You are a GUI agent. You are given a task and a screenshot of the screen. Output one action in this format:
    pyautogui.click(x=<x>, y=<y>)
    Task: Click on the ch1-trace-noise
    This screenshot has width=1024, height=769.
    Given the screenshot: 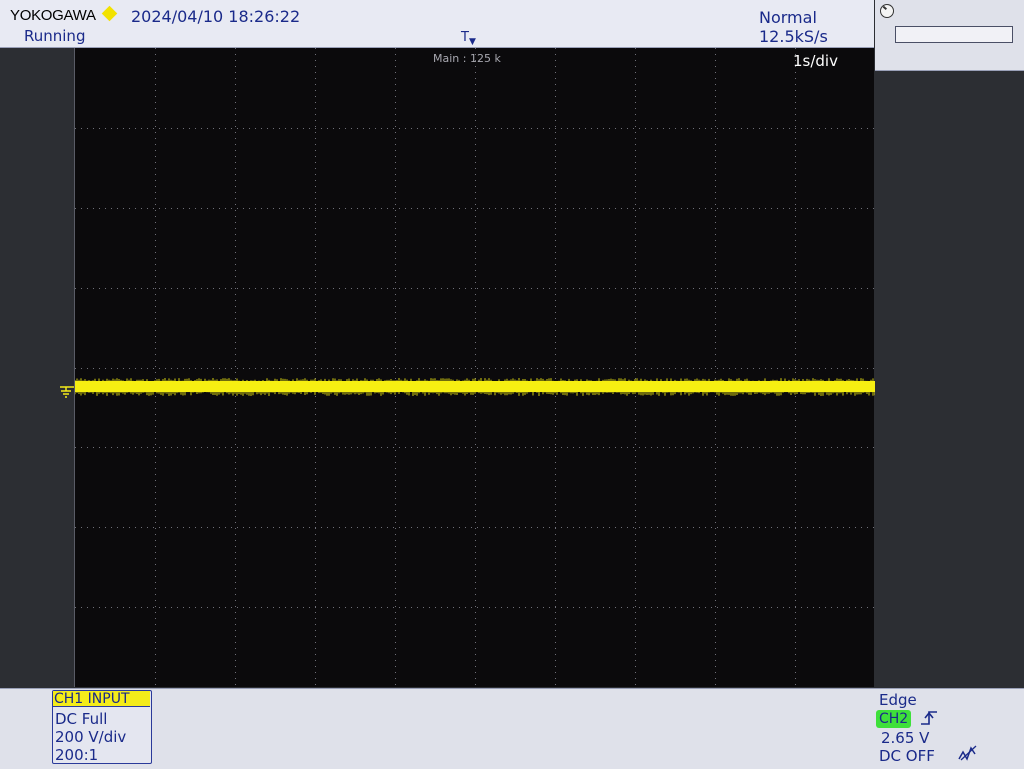 What is the action you would take?
    pyautogui.click(x=475, y=387)
    